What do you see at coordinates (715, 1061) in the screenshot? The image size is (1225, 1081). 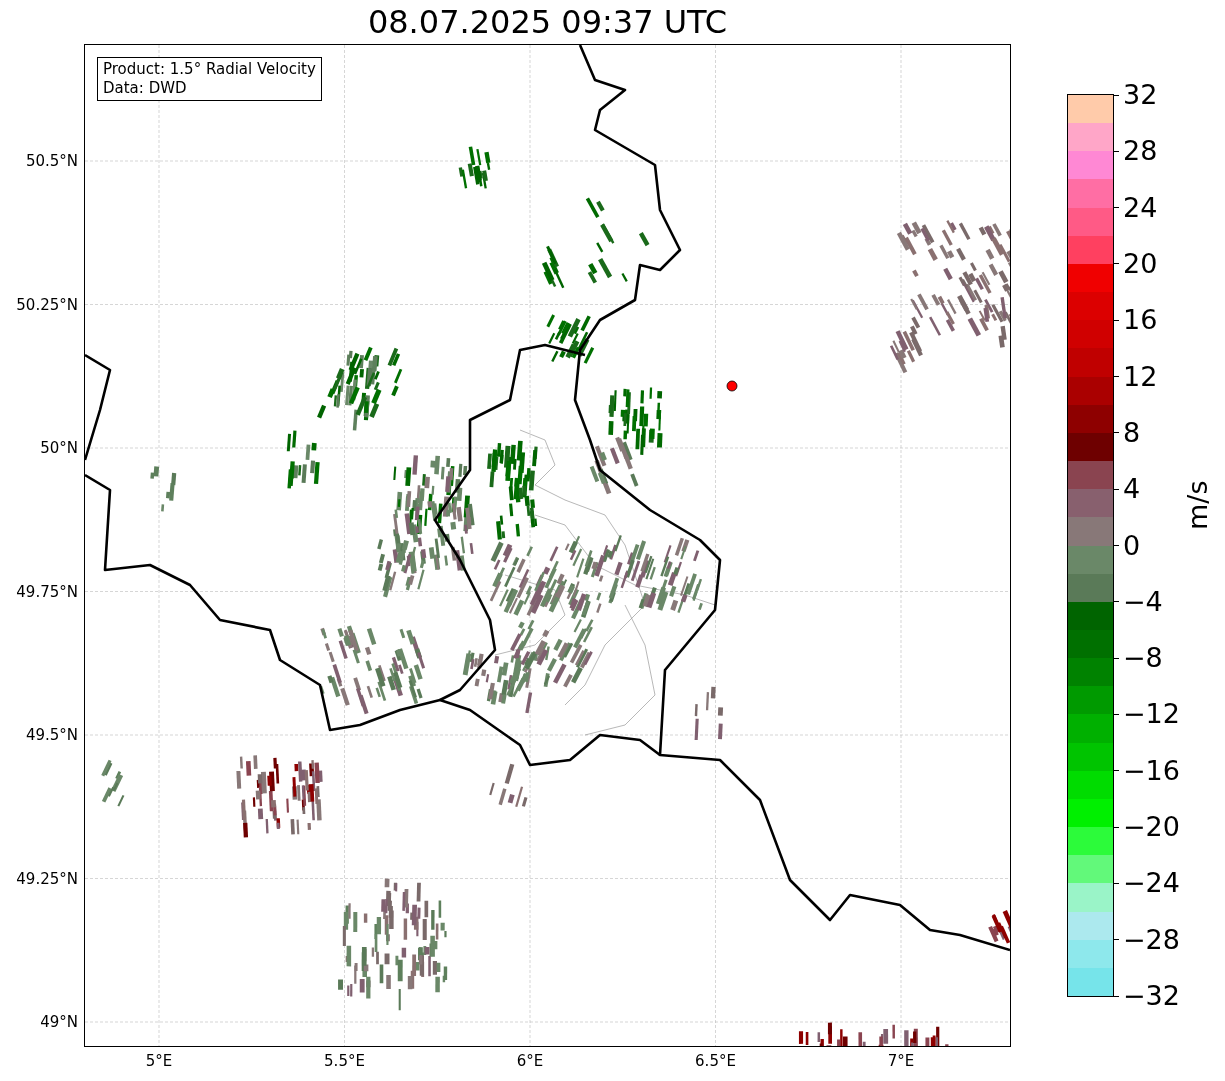 I see `longitude-label: 6.5°E` at bounding box center [715, 1061].